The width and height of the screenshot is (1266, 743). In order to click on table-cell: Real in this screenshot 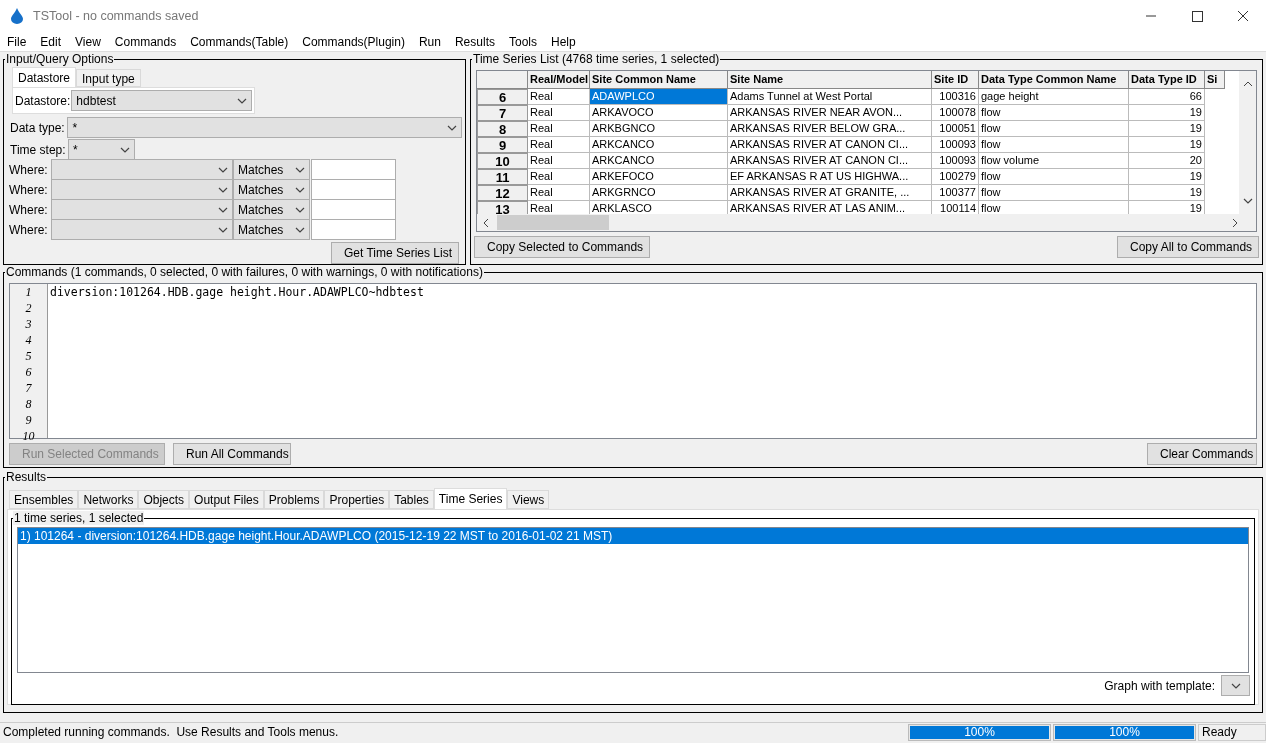, I will do `click(559, 145)`.